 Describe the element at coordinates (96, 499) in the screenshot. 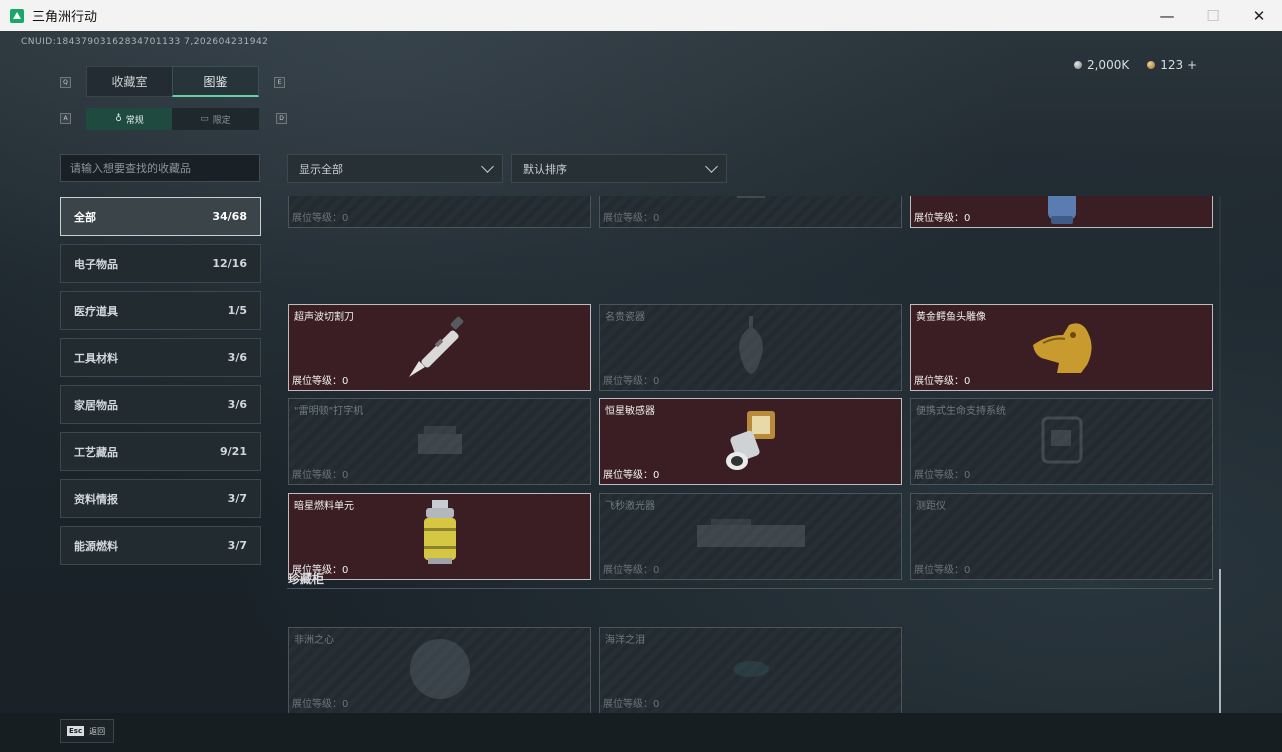

I see `category-label: 资料情报` at that location.